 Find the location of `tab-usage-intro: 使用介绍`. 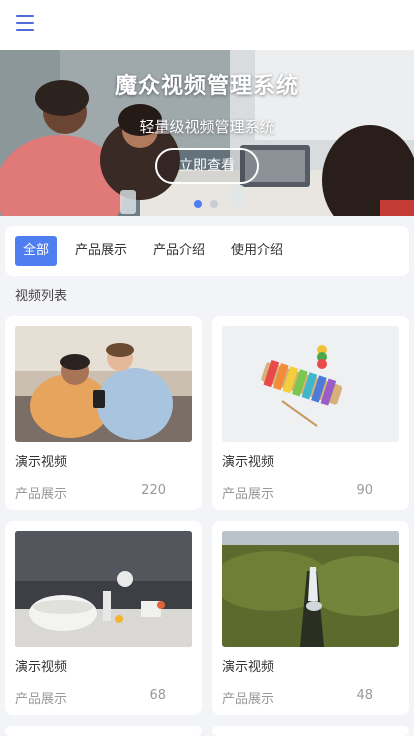

tab-usage-intro: 使用介绍 is located at coordinates (257, 251).